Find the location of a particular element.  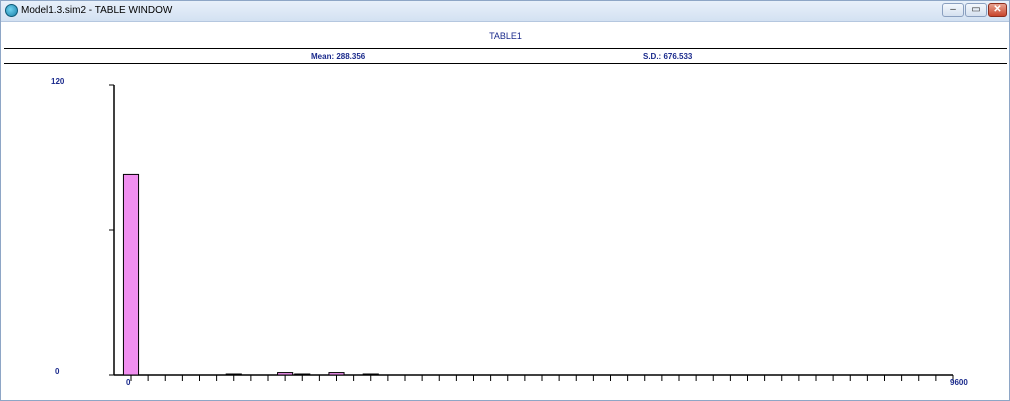

app-icon is located at coordinates (11, 10).